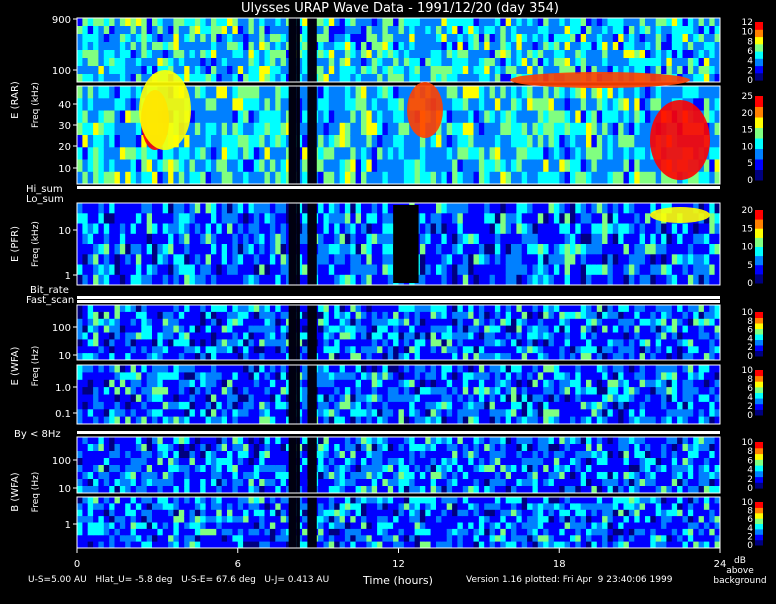  What do you see at coordinates (750, 546) in the screenshot?
I see `cbar-tick-wfa_b_low-0: 0` at bounding box center [750, 546].